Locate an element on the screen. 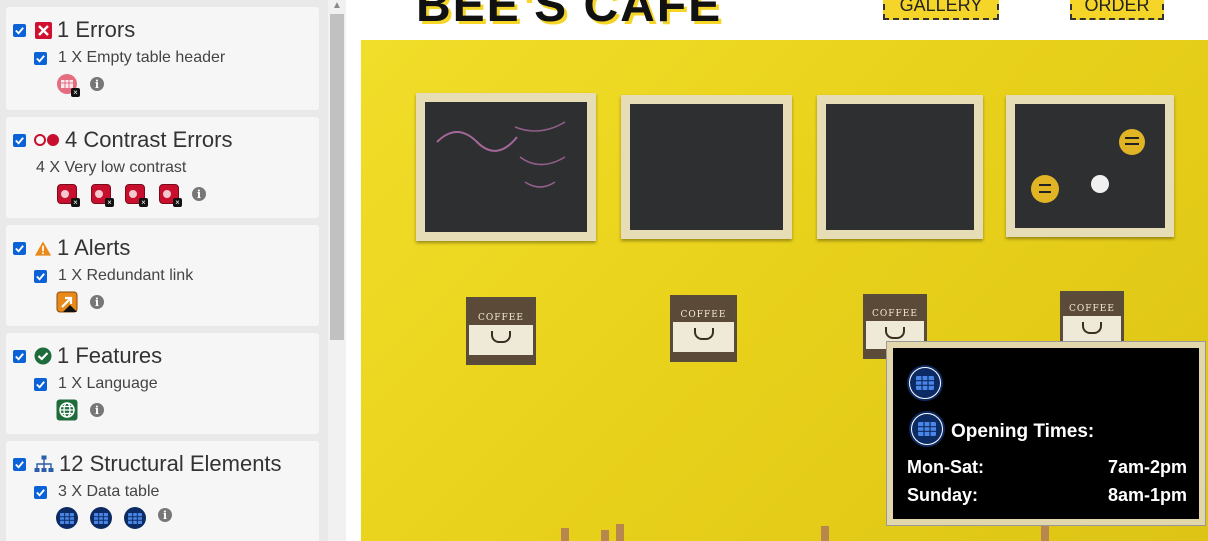 Image resolution: width=1208 pixels, height=541 pixels. sitemap-hierarchy-icon is located at coordinates (44, 464).